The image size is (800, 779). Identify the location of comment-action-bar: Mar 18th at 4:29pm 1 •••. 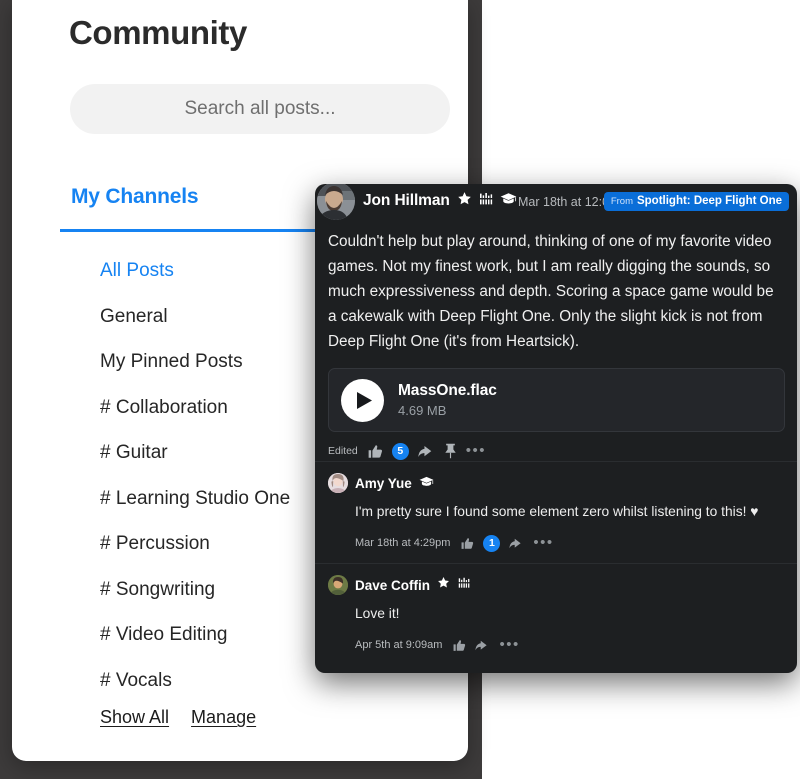
(570, 543).